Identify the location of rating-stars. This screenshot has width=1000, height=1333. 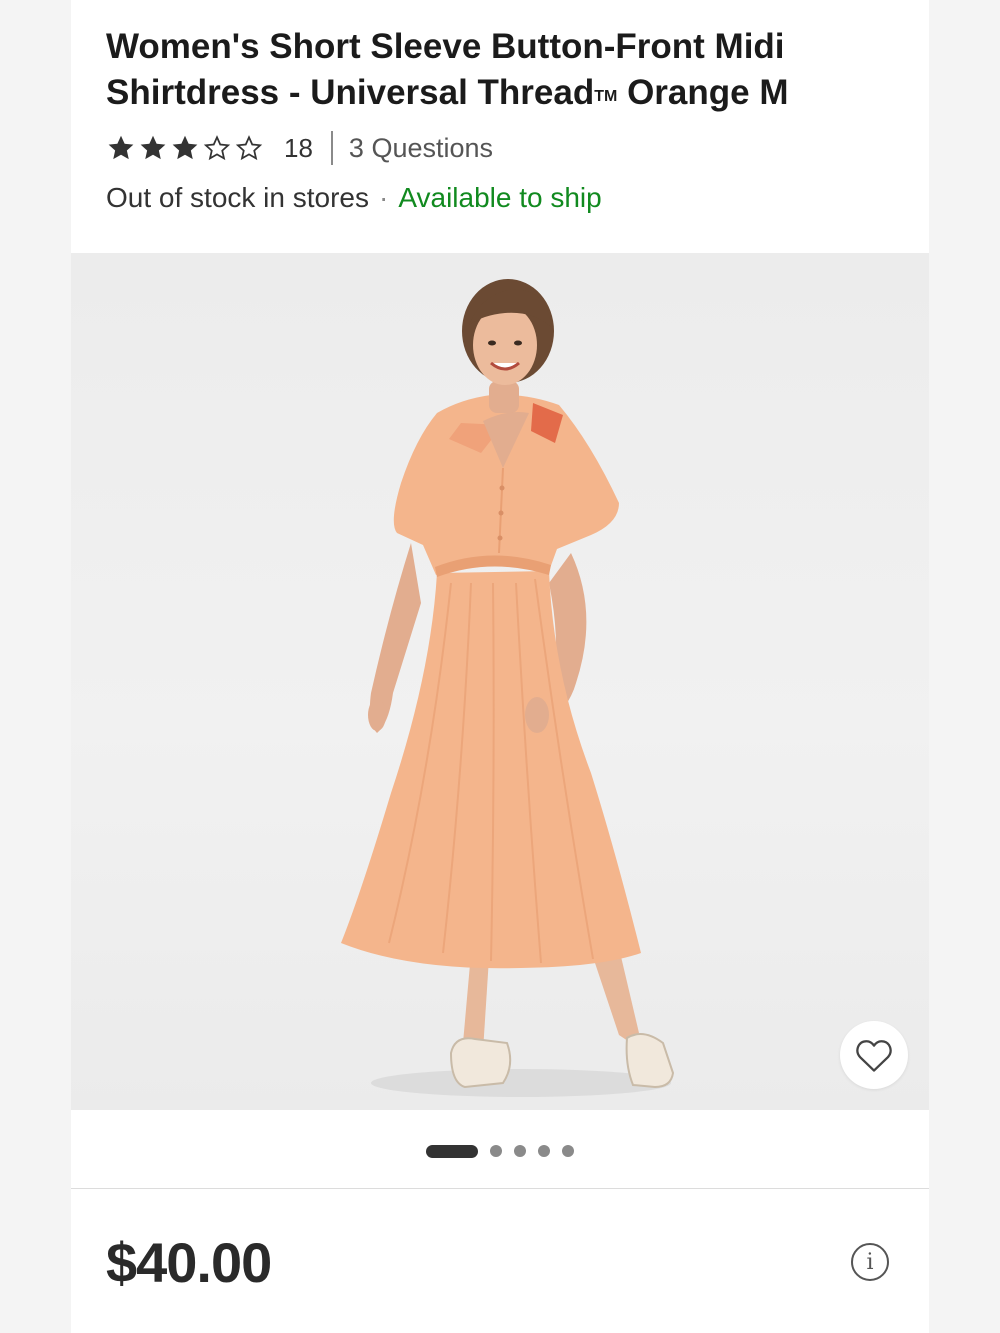
(185, 148).